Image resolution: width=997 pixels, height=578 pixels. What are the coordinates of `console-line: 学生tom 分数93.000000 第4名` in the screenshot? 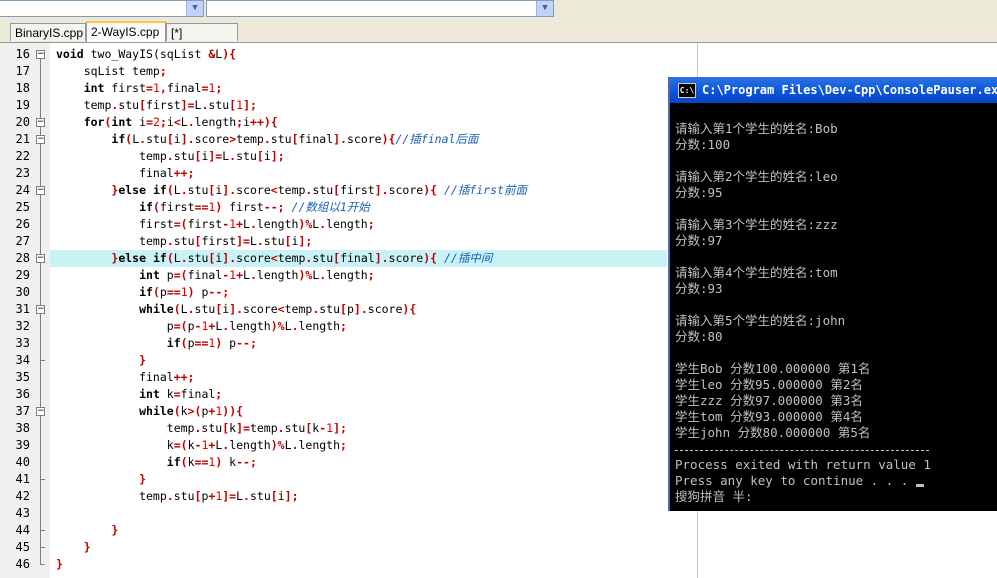 It's located at (769, 416).